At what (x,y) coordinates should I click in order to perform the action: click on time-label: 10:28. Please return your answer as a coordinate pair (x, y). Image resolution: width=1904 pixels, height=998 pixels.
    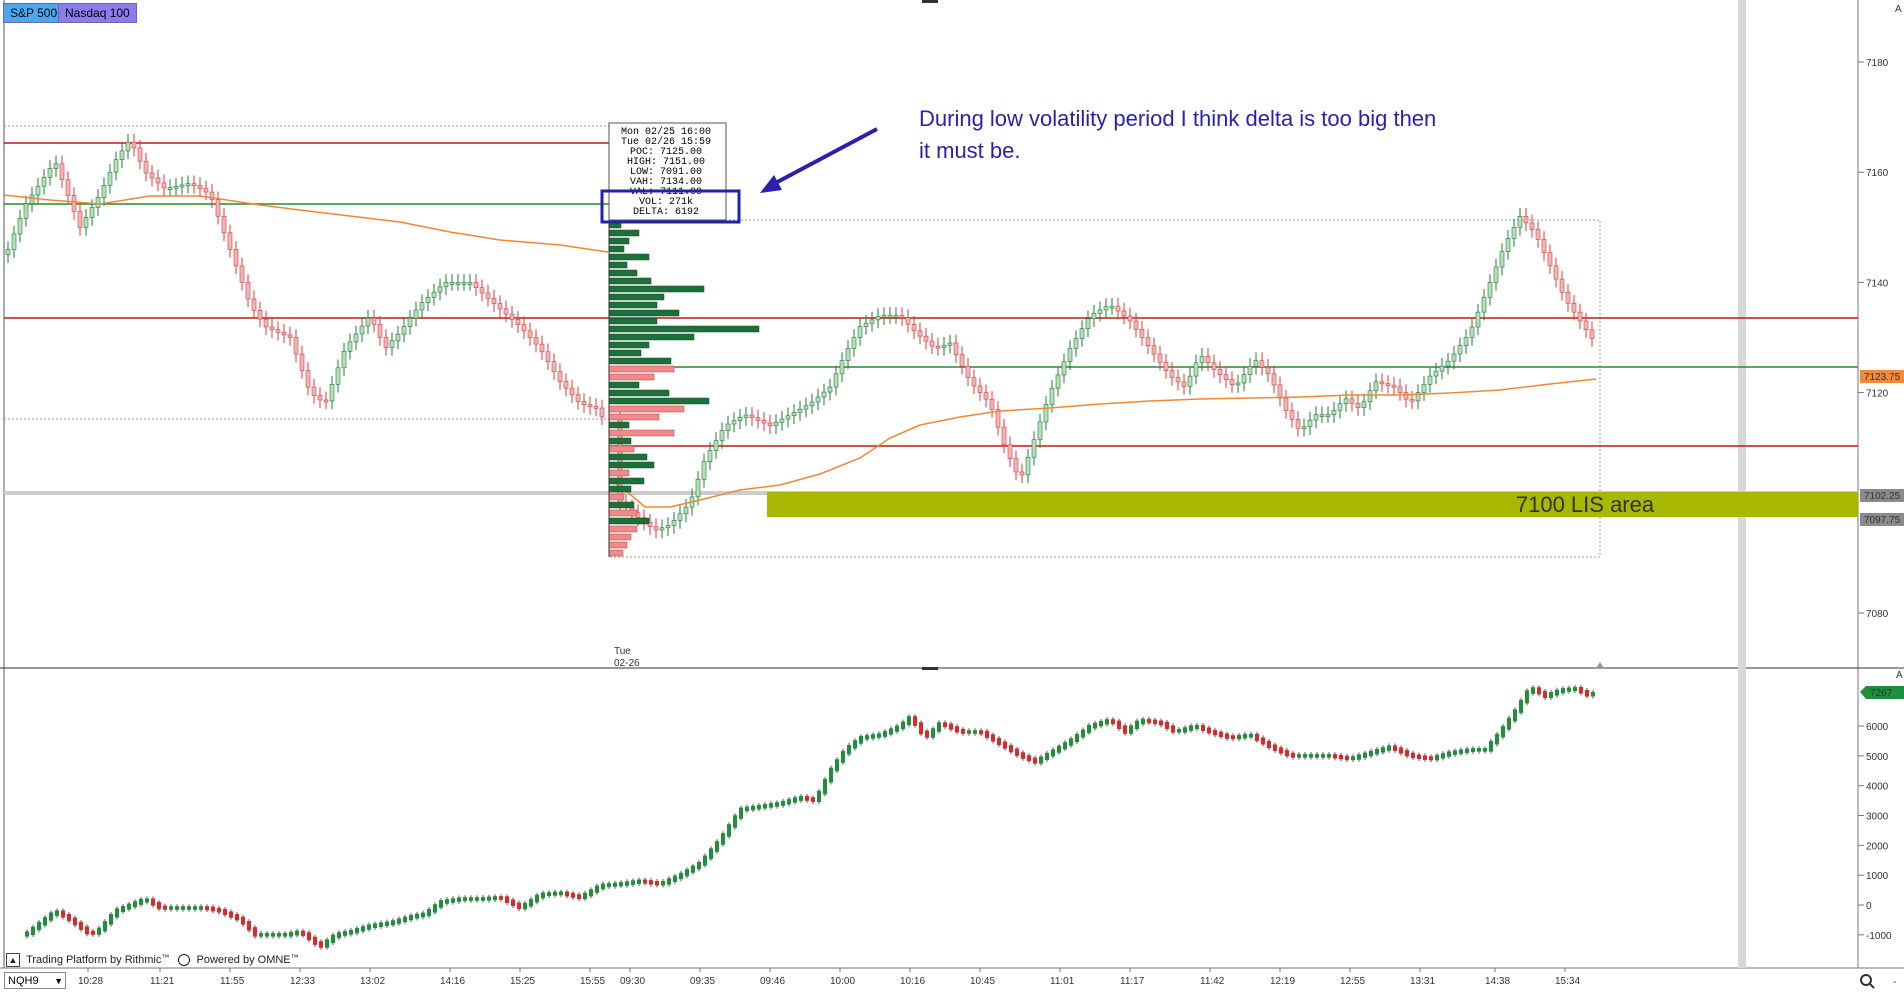
    Looking at the image, I should click on (90, 981).